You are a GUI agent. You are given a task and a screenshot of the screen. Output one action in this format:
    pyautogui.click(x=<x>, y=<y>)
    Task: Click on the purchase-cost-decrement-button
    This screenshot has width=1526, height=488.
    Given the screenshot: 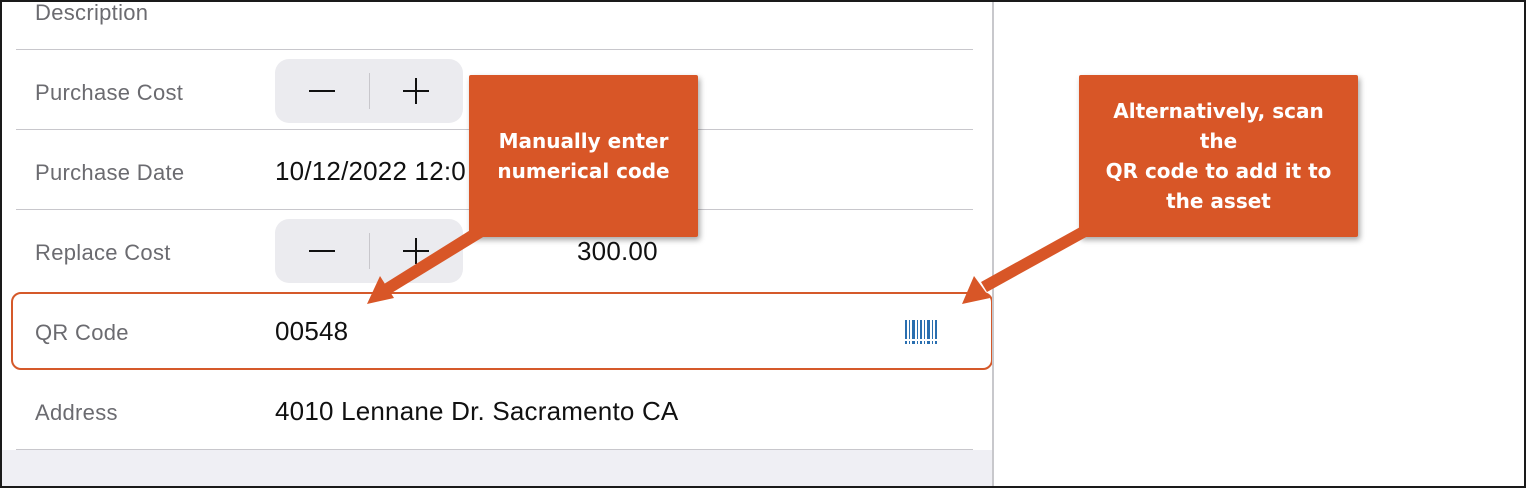 What is the action you would take?
    pyautogui.click(x=322, y=91)
    